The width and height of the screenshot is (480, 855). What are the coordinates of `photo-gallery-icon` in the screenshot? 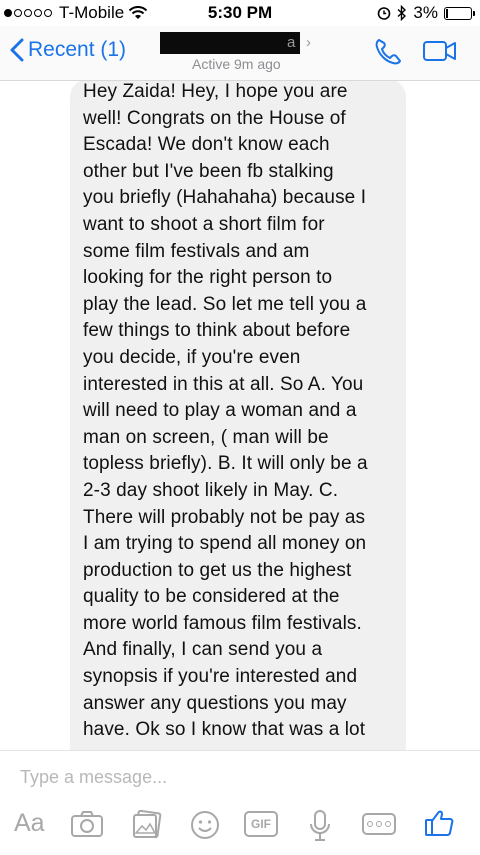 It's located at (147, 824).